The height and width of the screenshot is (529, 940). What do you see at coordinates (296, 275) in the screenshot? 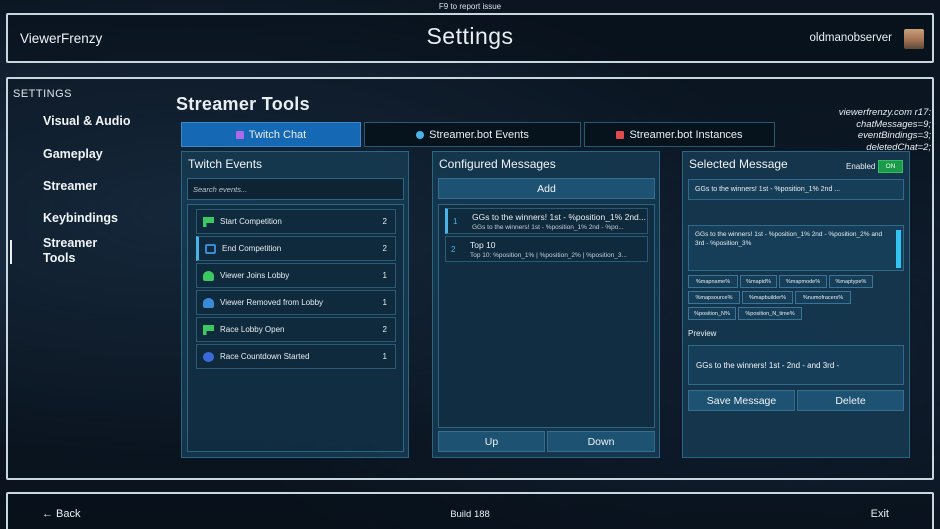
I see `event-row-viewer-joins-lobby: Viewer Joins Lobby 1` at bounding box center [296, 275].